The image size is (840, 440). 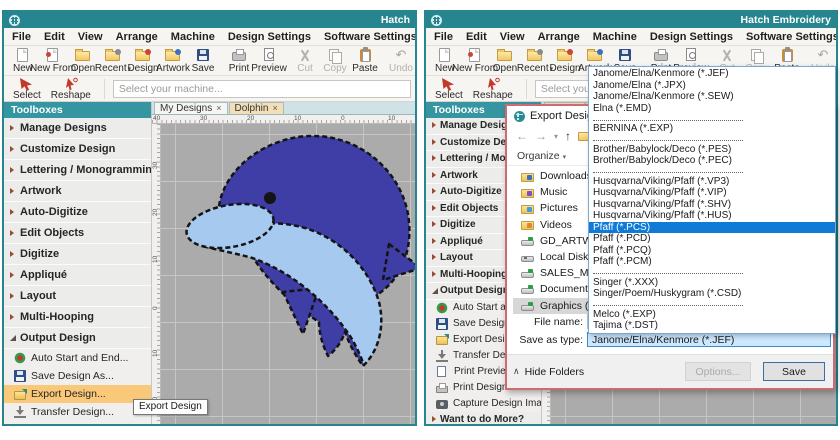 What do you see at coordinates (712, 262) in the screenshot?
I see `format-option: Pfaff (*.PCM)` at bounding box center [712, 262].